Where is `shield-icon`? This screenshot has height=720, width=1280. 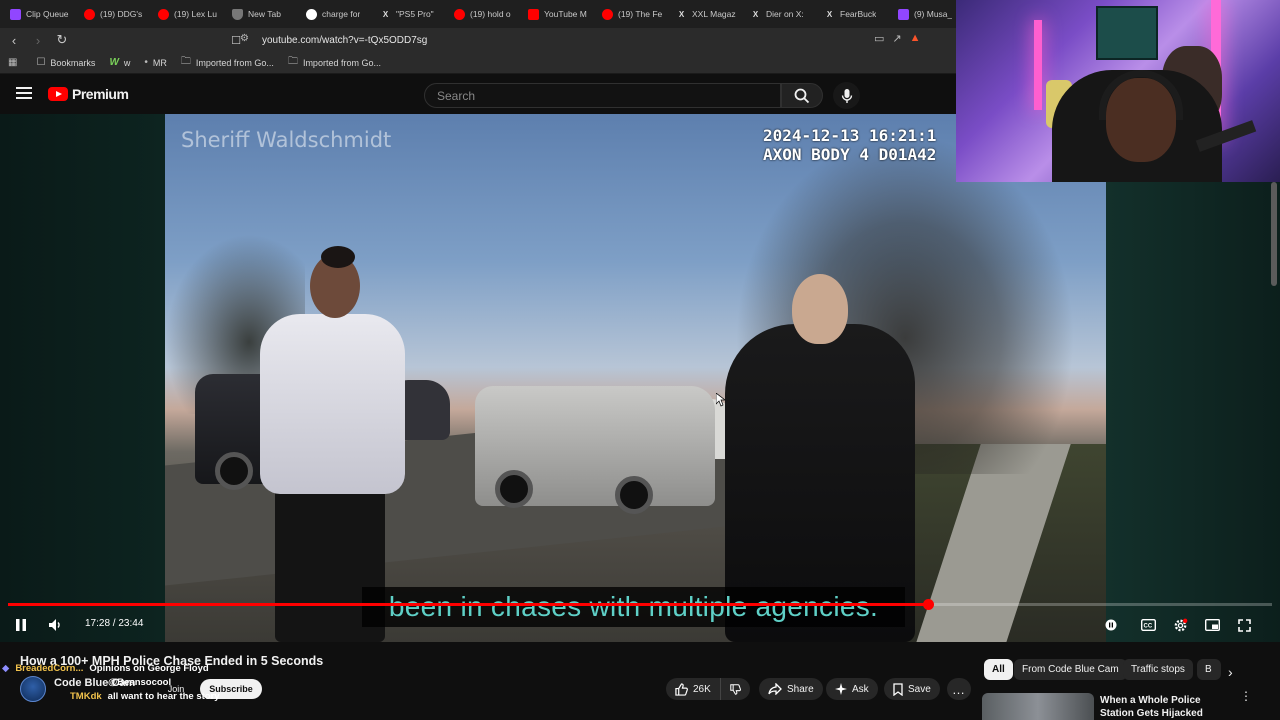 shield-icon is located at coordinates (237, 14).